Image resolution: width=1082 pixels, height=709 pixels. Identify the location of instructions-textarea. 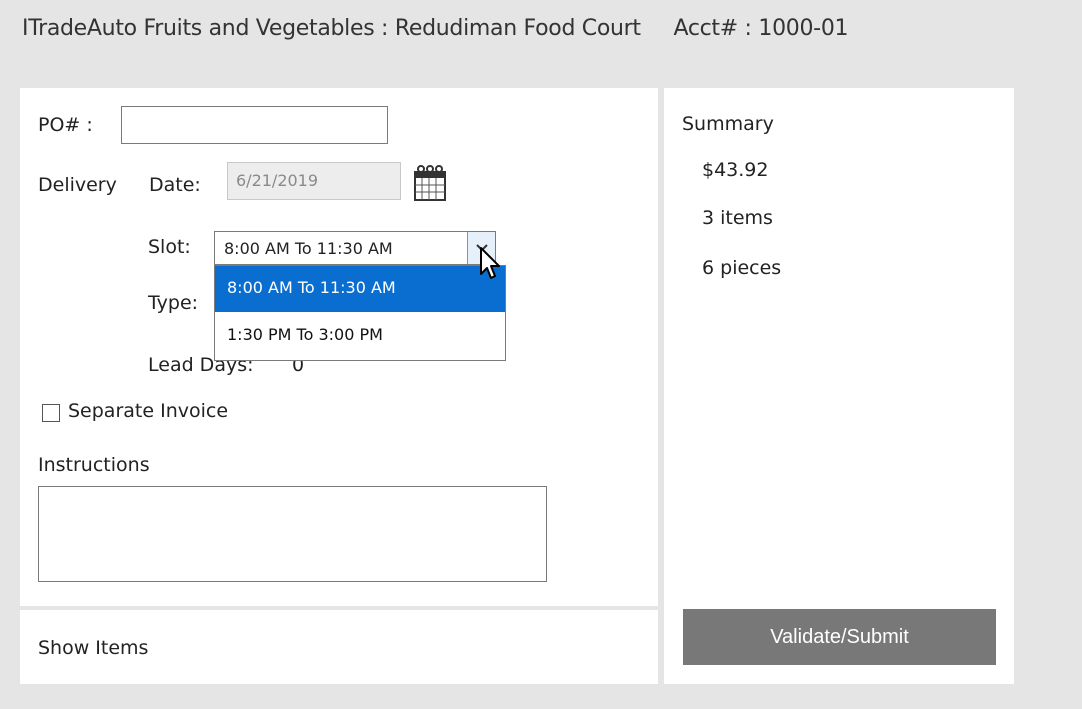
(292, 534).